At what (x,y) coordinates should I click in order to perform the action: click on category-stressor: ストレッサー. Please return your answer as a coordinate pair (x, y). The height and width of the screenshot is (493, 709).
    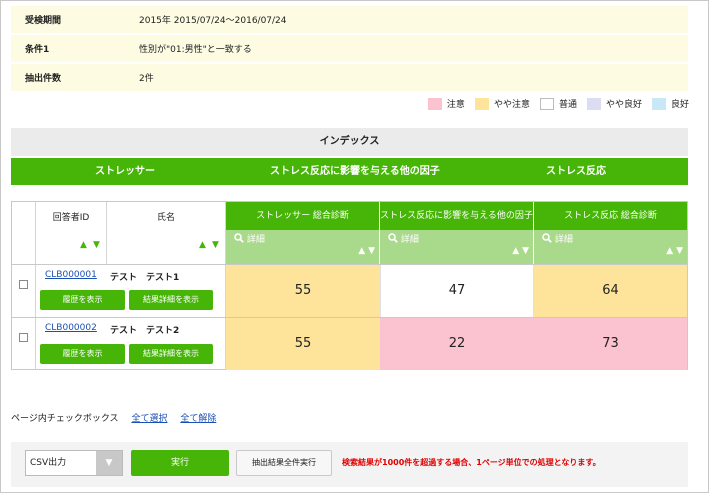
    Looking at the image, I should click on (125, 171).